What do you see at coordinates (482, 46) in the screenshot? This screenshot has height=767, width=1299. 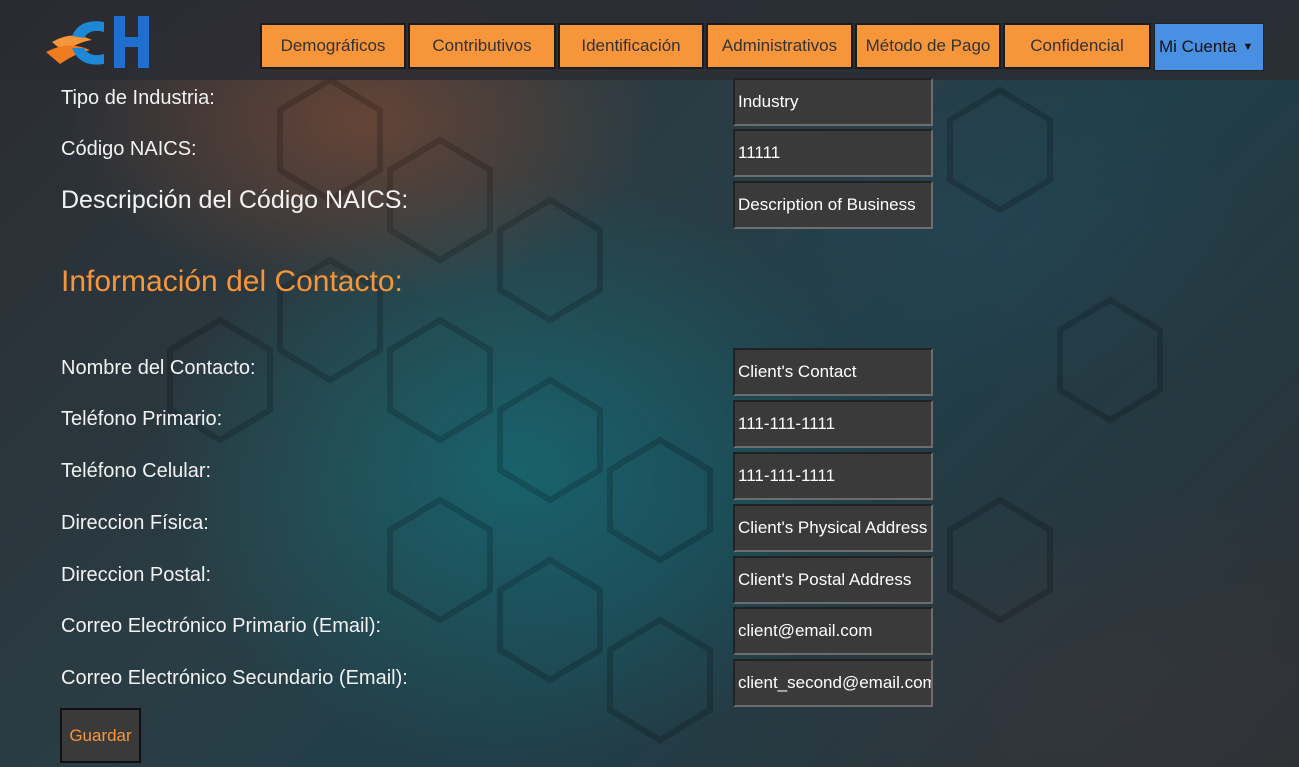 I see `tab-contributivos: Contributivos` at bounding box center [482, 46].